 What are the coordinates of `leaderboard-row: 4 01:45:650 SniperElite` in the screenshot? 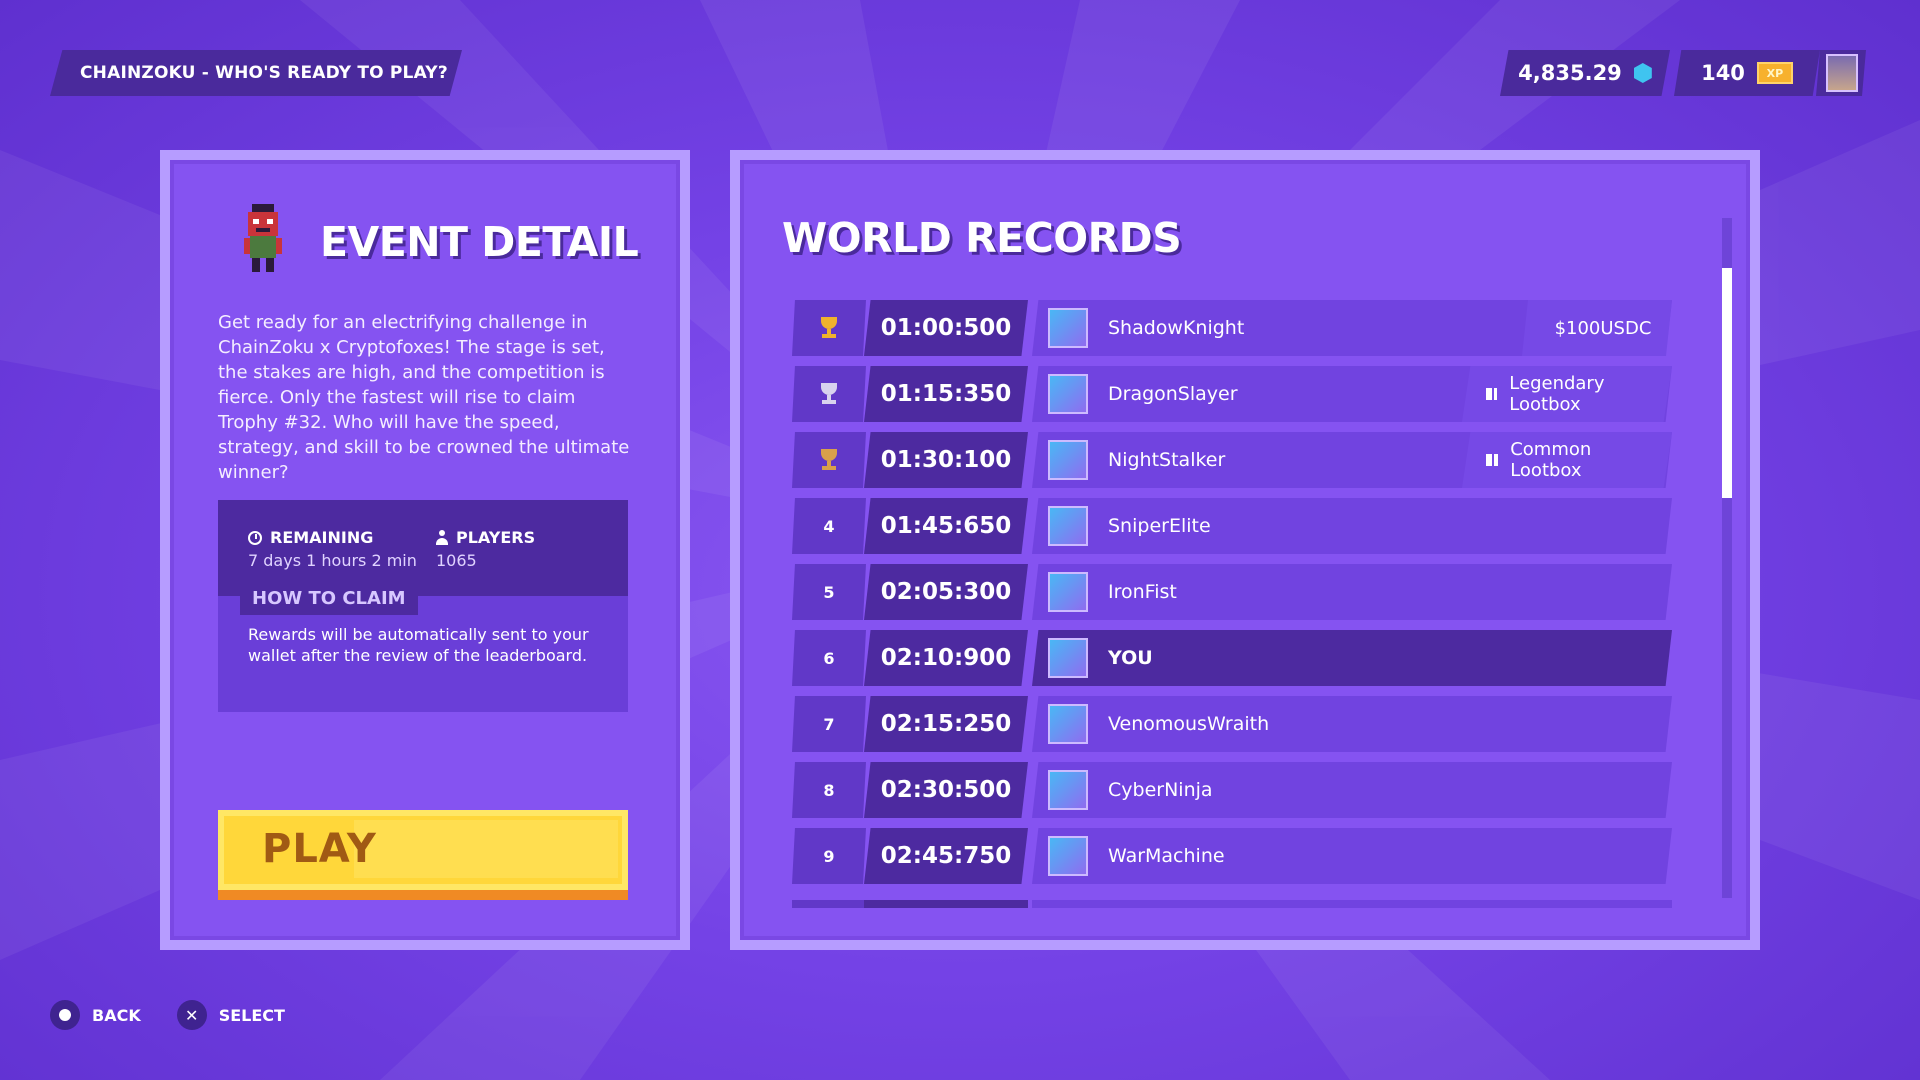 It's located at (1232, 526).